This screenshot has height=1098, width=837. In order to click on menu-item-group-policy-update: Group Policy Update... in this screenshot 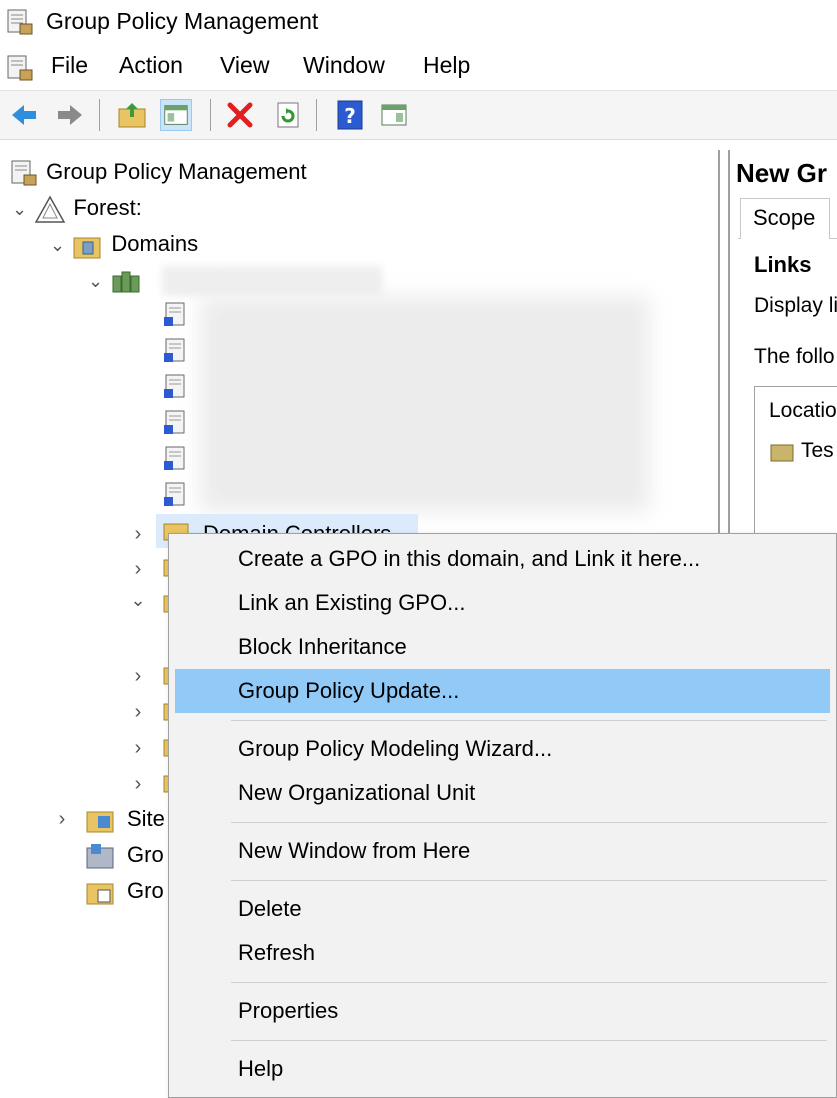, I will do `click(502, 691)`.